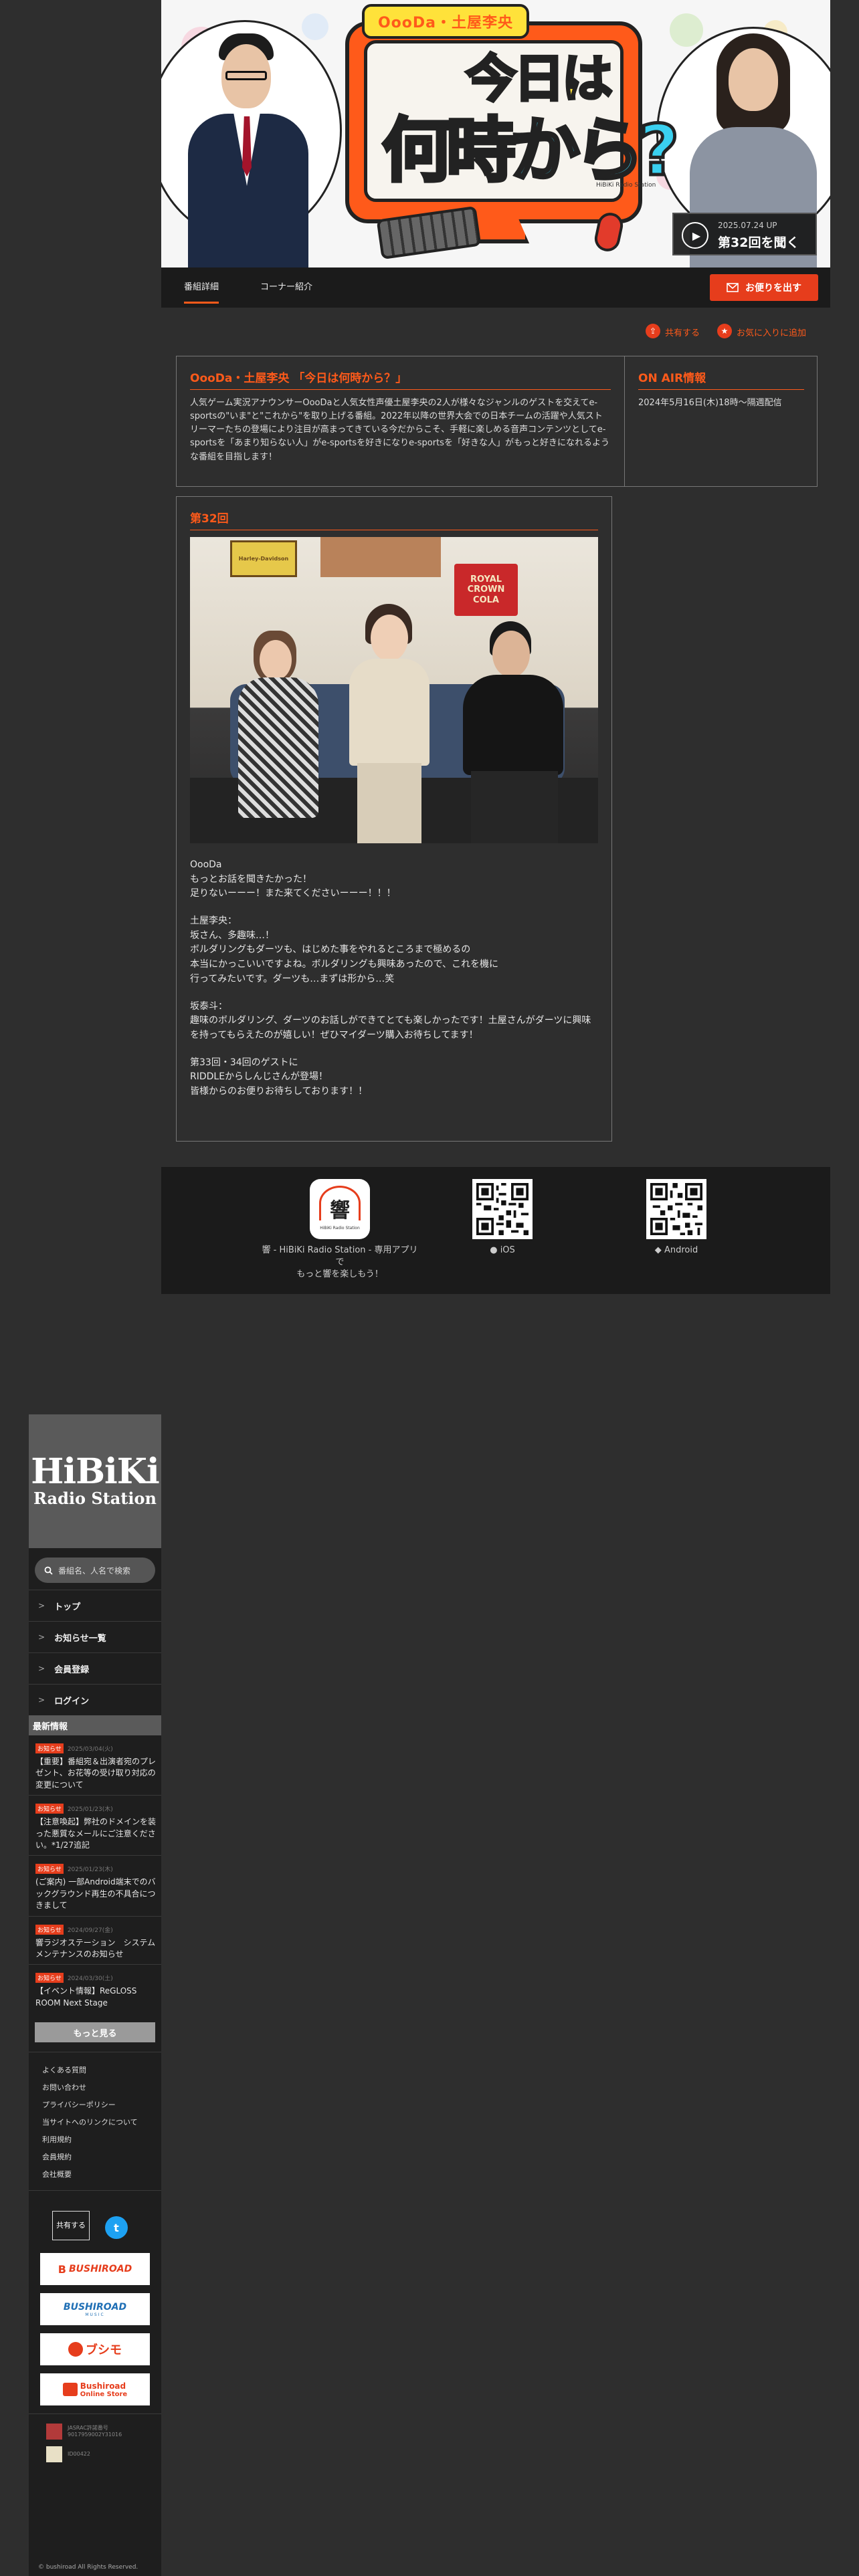 This screenshot has width=859, height=2576. I want to click on android-qr-code, so click(676, 1209).